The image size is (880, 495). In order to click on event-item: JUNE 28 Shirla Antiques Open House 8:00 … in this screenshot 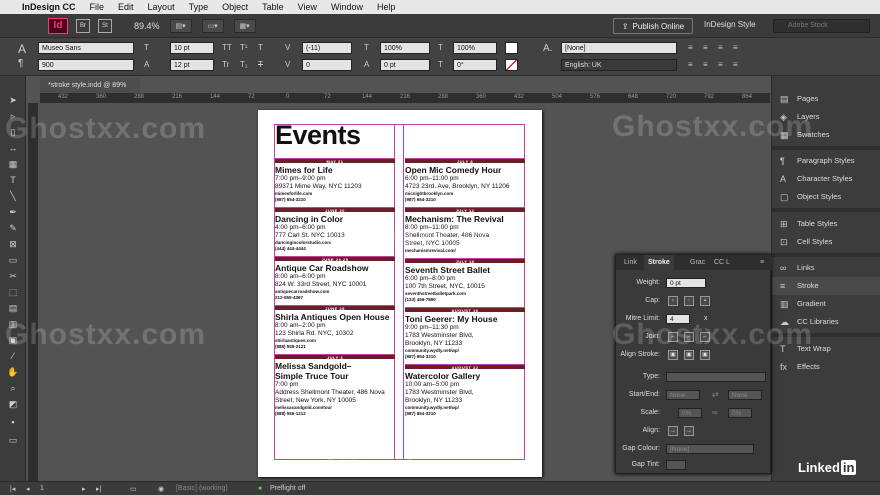, I will do `click(335, 327)`.